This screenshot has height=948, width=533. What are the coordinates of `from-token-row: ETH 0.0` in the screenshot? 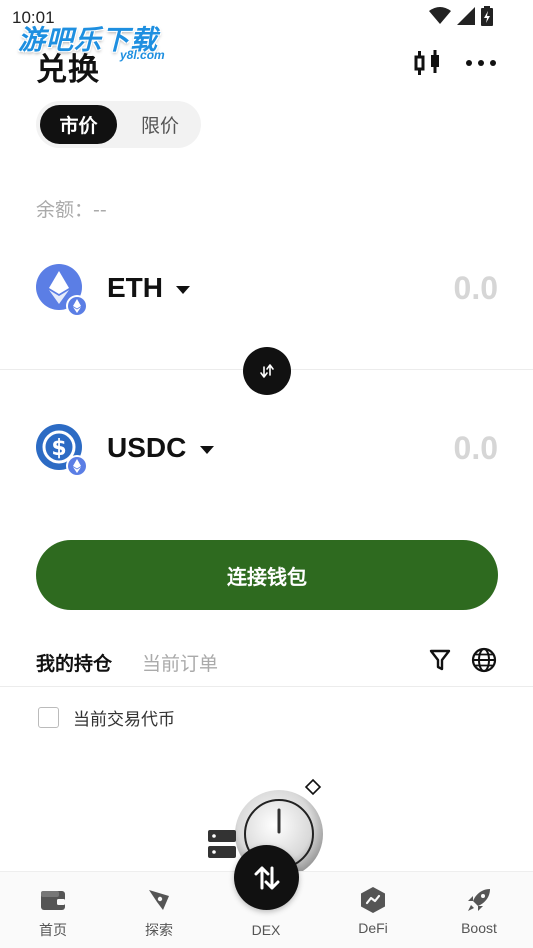 It's located at (267, 292).